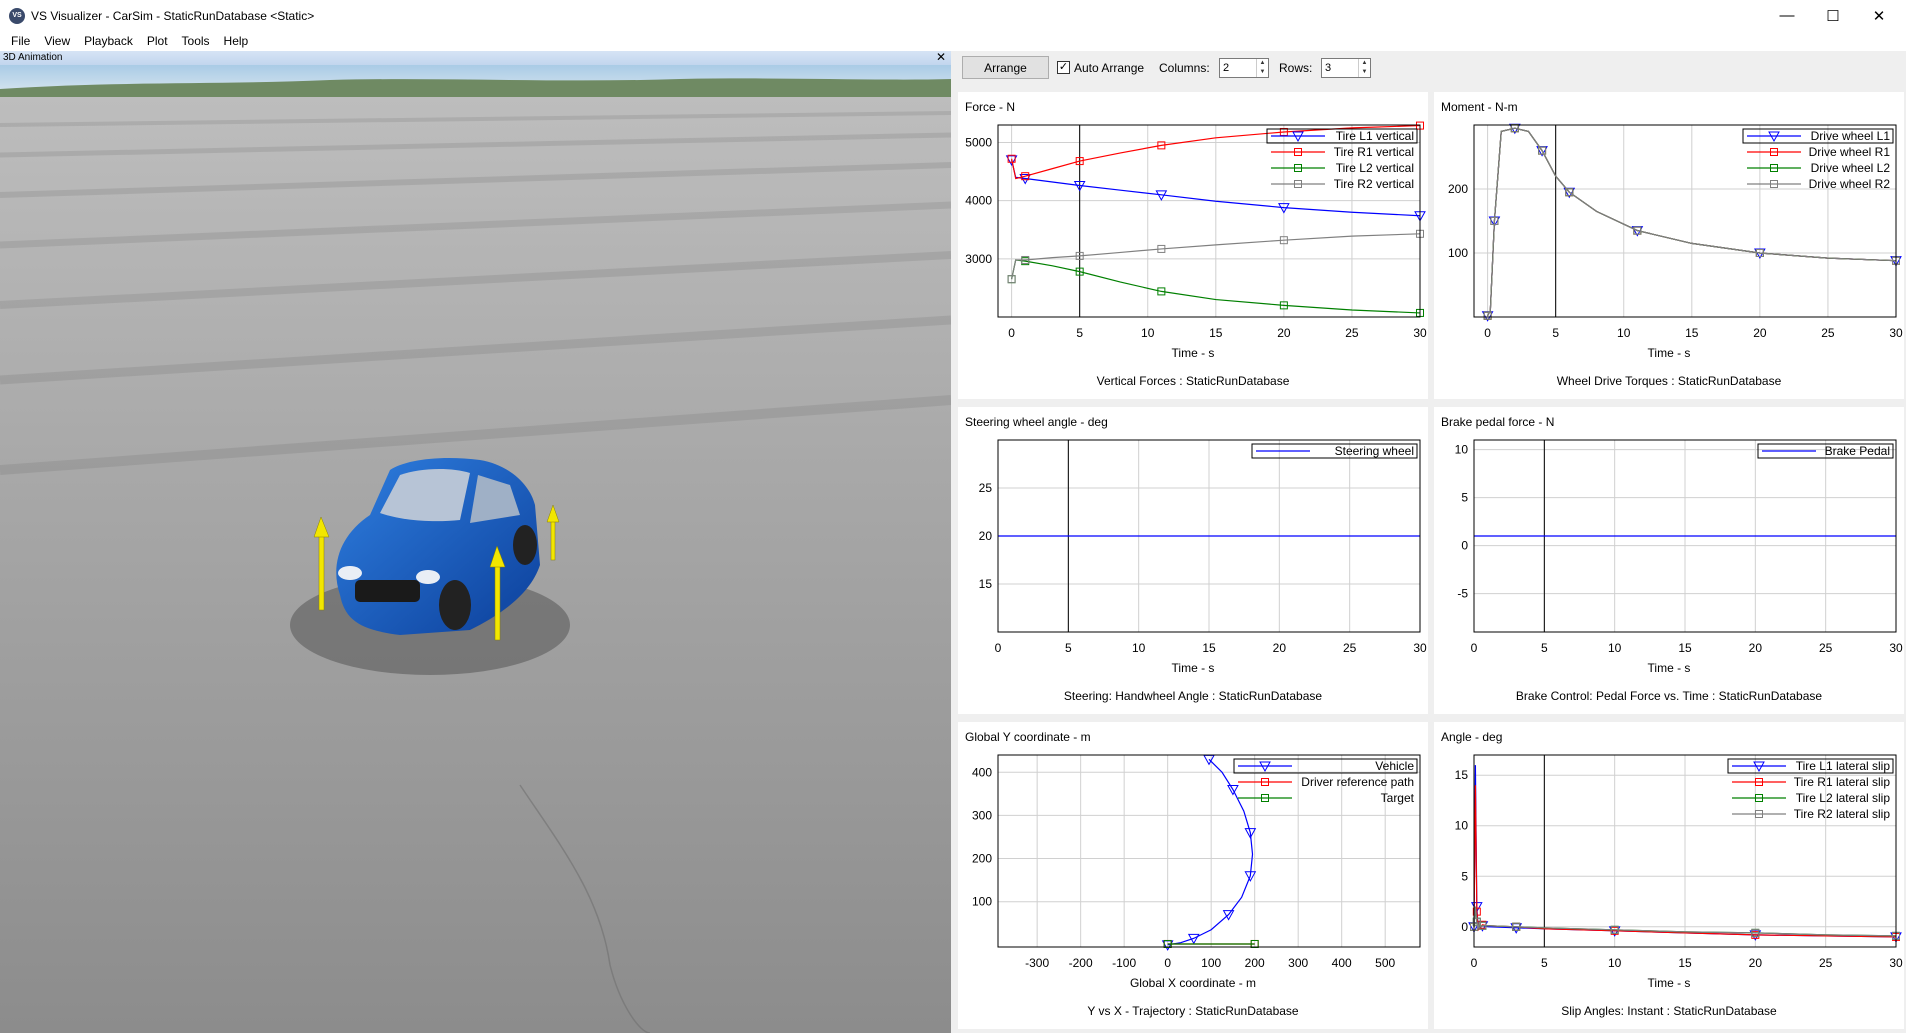 This screenshot has width=1906, height=1033. I want to click on arrange-button: Arrange, so click(1005, 67).